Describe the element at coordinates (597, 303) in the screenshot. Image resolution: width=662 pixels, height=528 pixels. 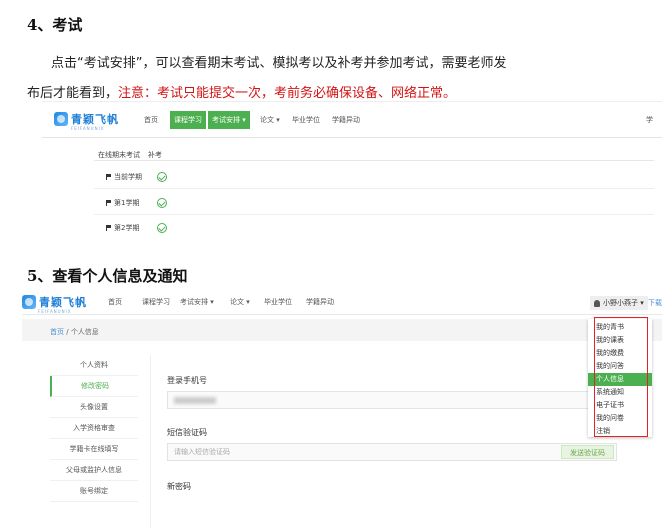
I see `user-icon` at that location.